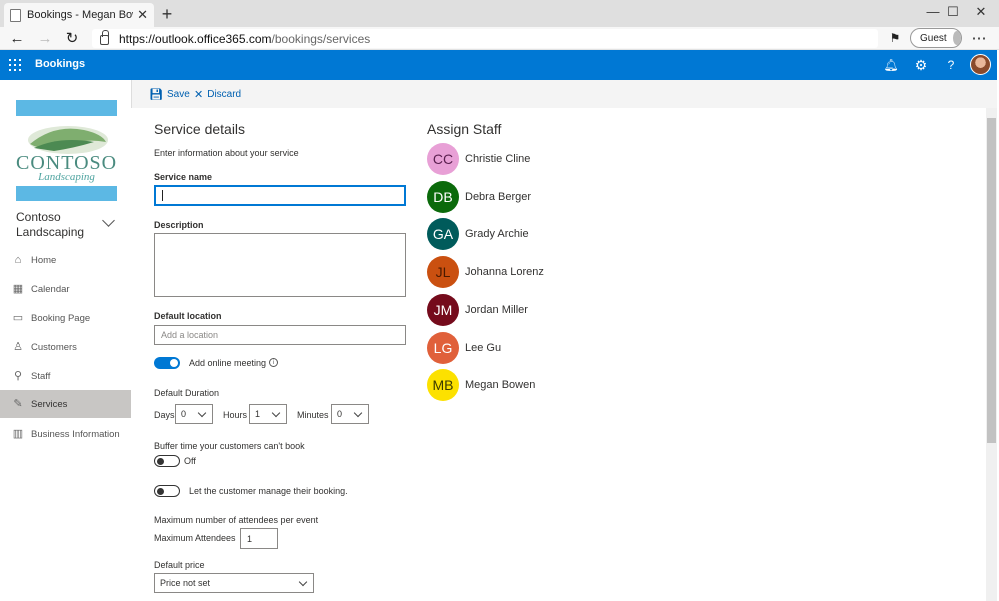  What do you see at coordinates (228, 363) in the screenshot?
I see `online-meeting-label: Add online meeting` at bounding box center [228, 363].